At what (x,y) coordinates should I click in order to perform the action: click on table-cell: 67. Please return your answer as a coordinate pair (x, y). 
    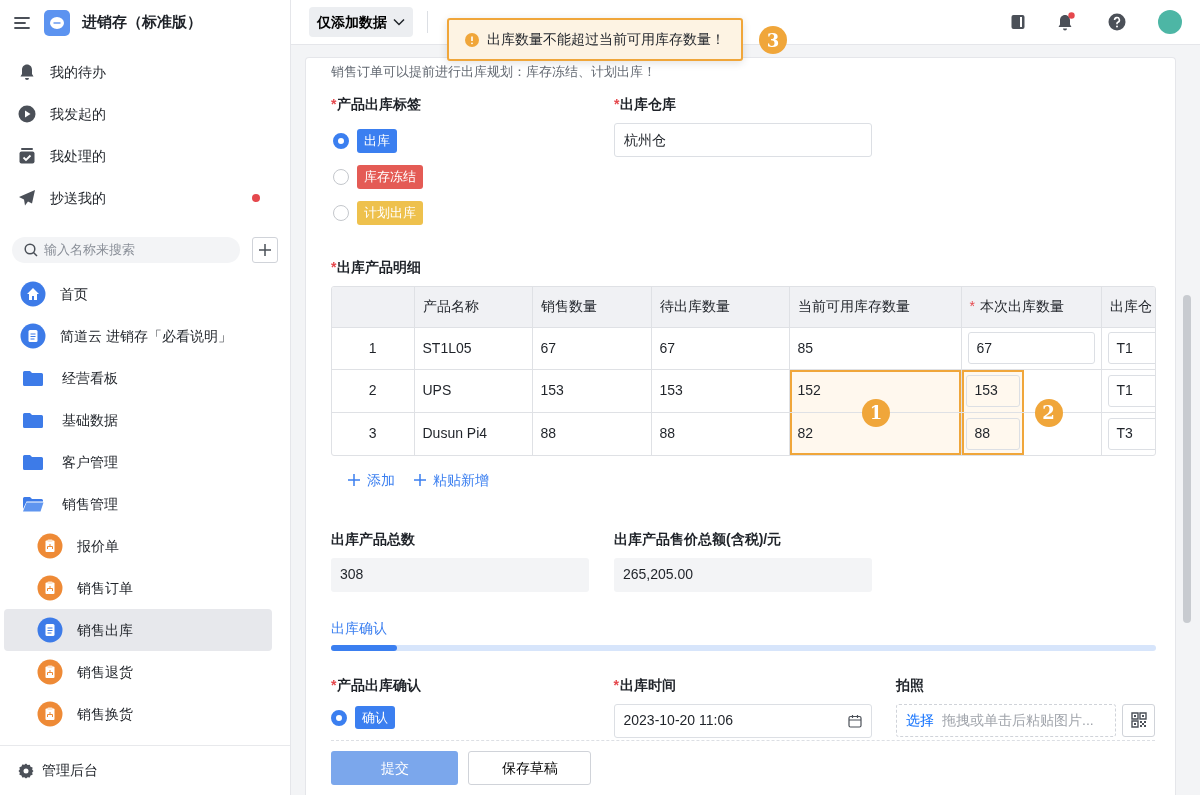
    Looking at the image, I should click on (548, 347).